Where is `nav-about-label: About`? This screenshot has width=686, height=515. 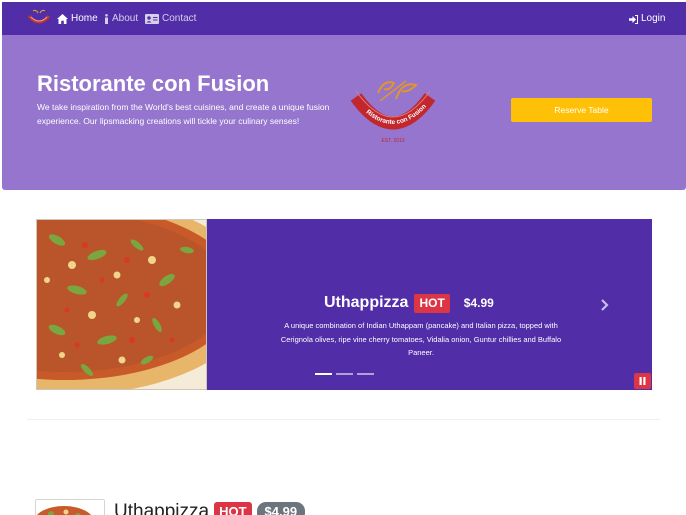
nav-about-label: About is located at coordinates (125, 18).